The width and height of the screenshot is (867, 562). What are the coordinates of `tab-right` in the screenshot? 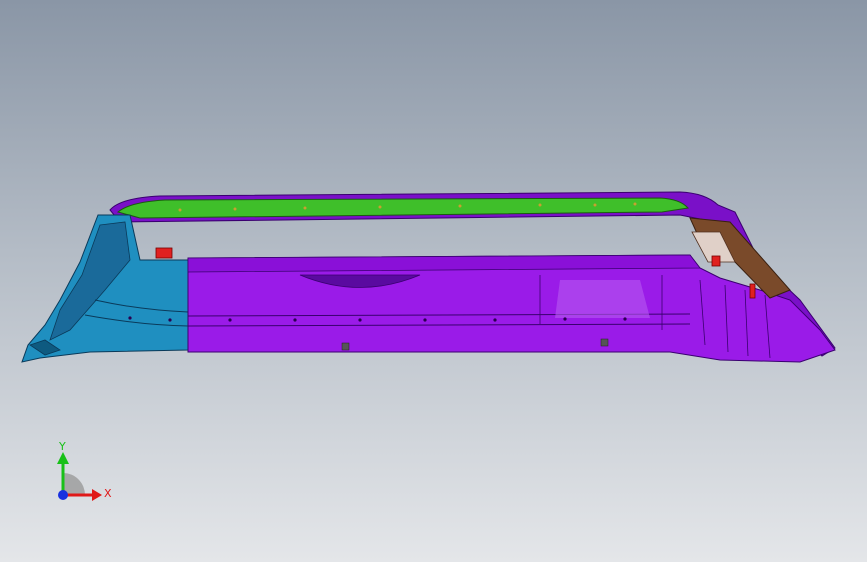 It's located at (604, 342).